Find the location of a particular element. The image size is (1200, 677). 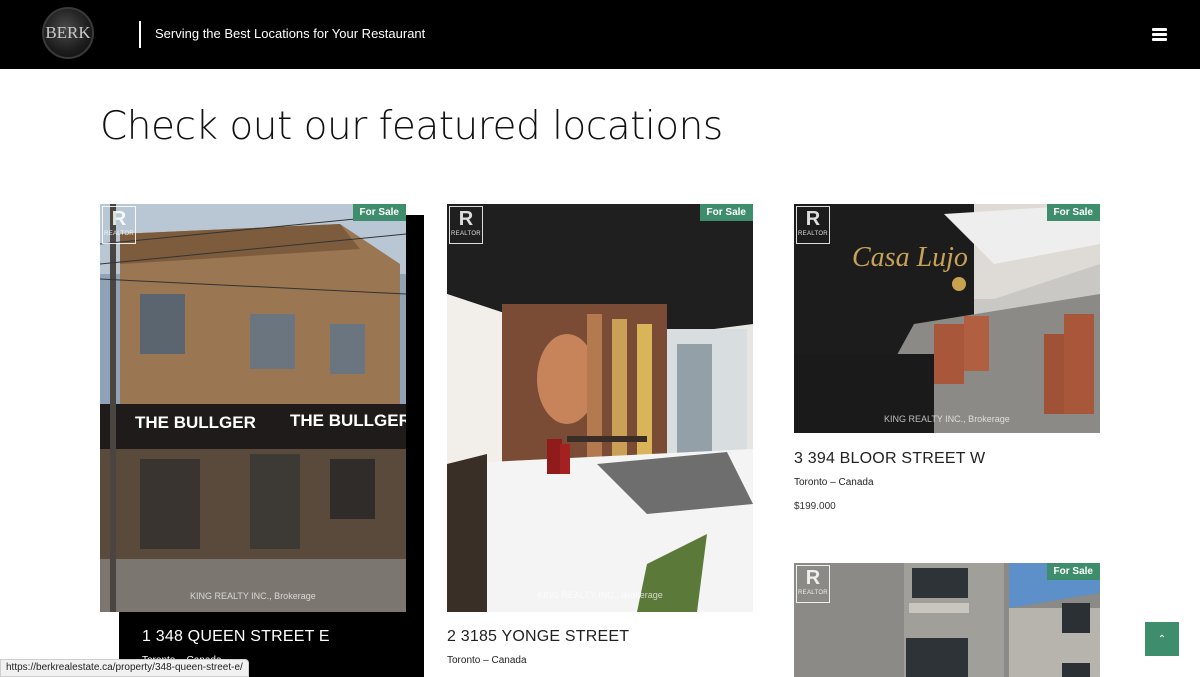

restaurant-photo: Casa Lujo is located at coordinates (947, 318).